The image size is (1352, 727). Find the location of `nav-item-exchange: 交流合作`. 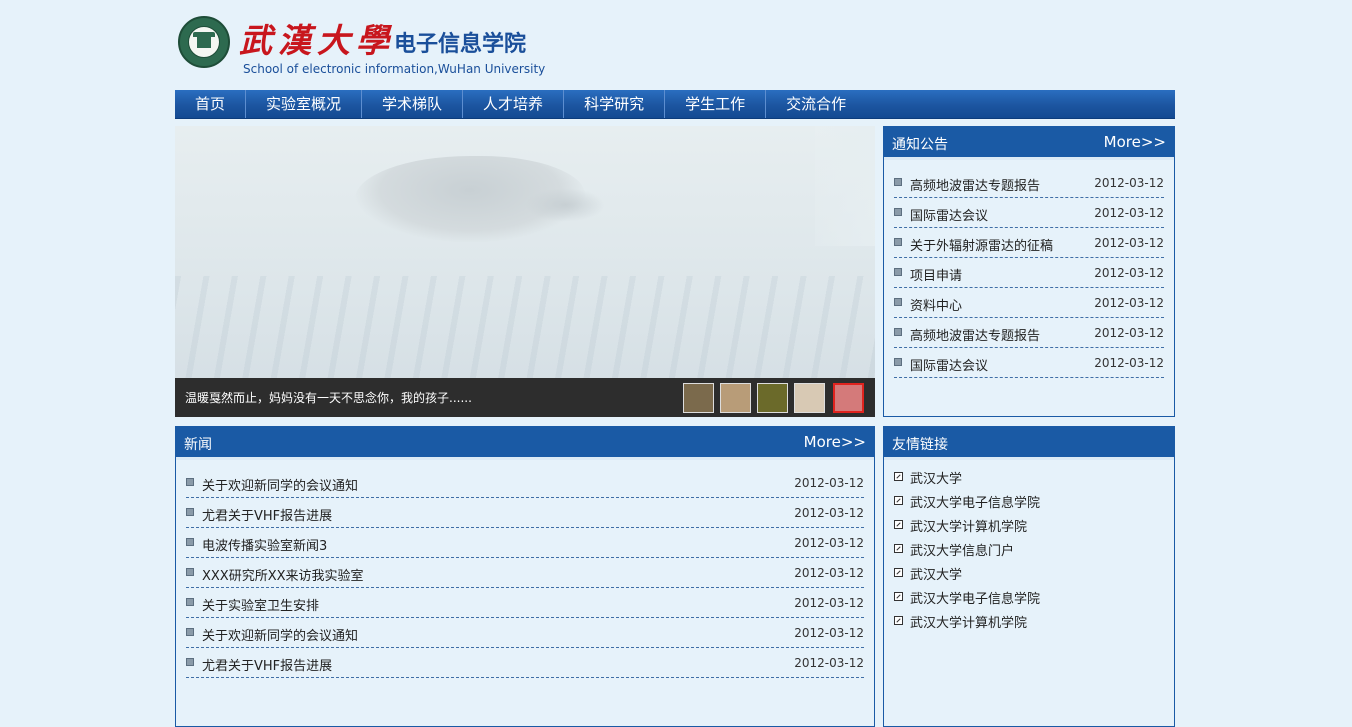

nav-item-exchange: 交流合作 is located at coordinates (816, 104).